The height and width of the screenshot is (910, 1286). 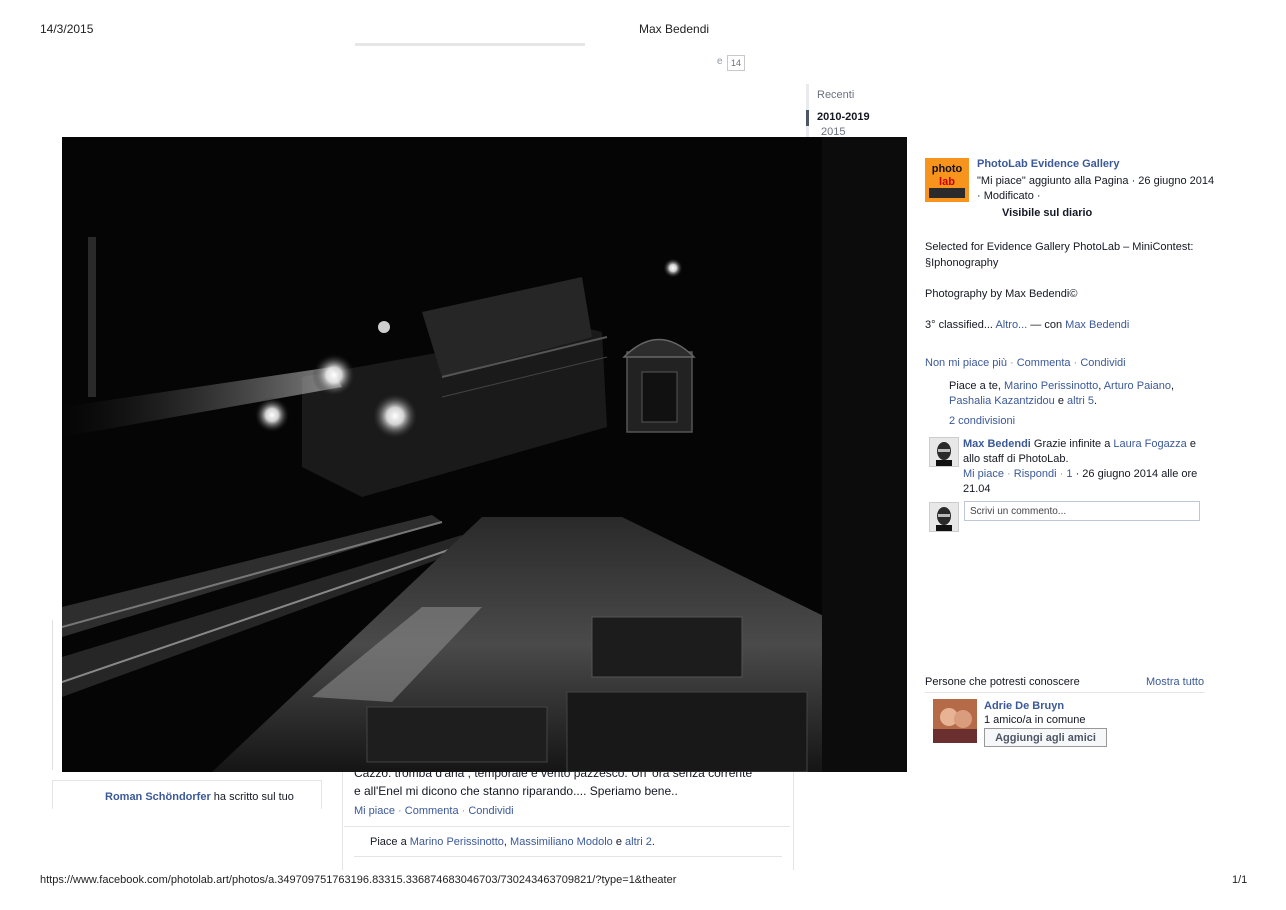 I want to click on post-share-link: Condividi, so click(x=490, y=811).